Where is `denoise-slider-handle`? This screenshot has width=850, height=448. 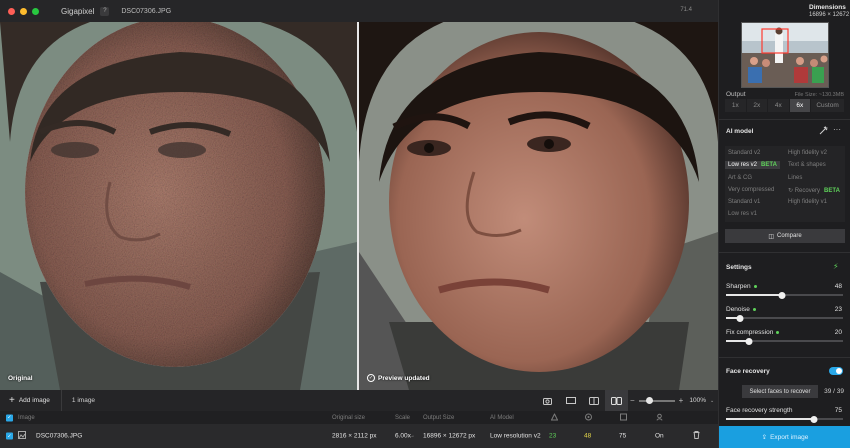
denoise-slider-handle is located at coordinates (740, 318).